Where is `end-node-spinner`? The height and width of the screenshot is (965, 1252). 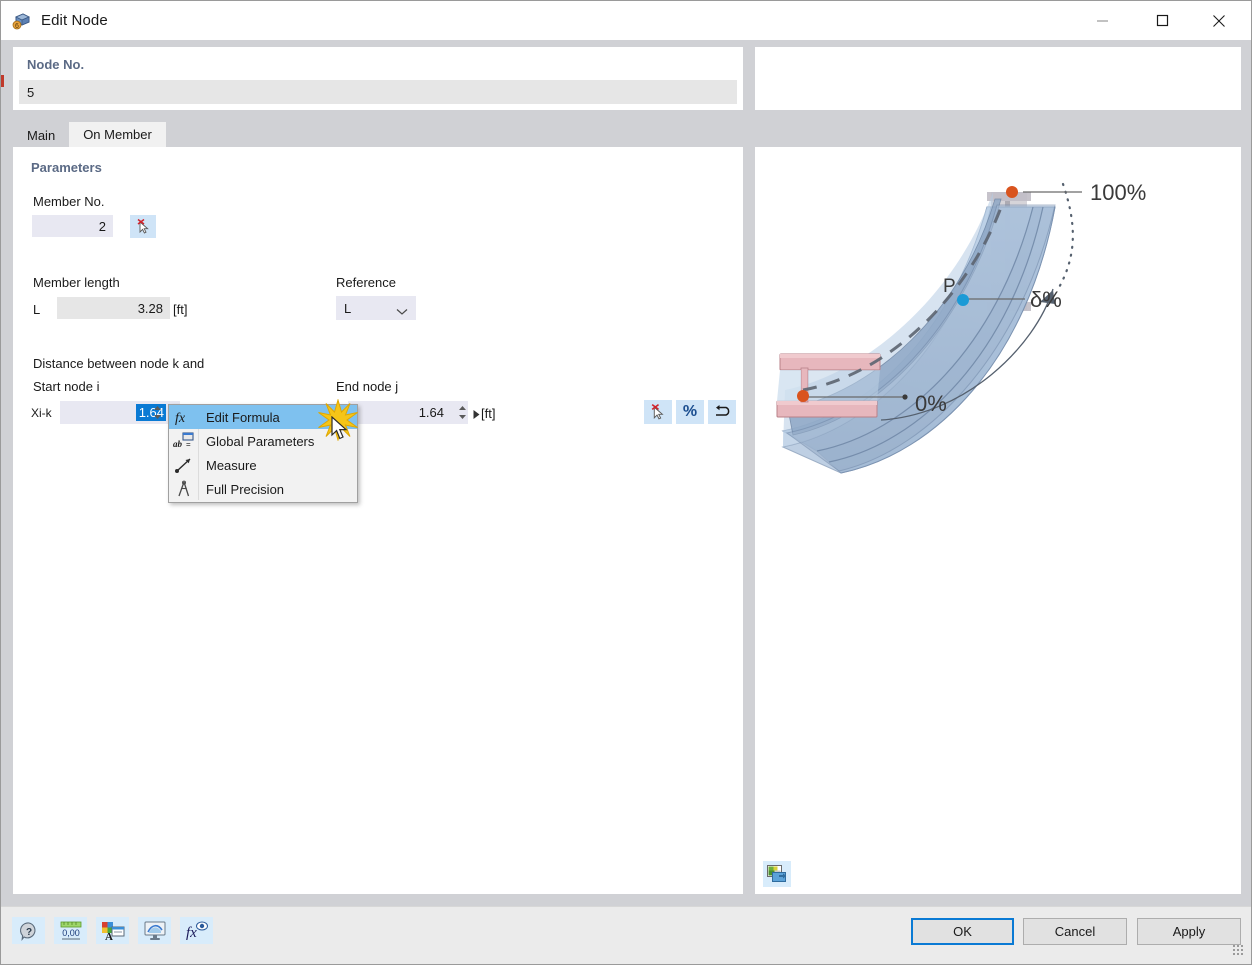 end-node-spinner is located at coordinates (462, 412).